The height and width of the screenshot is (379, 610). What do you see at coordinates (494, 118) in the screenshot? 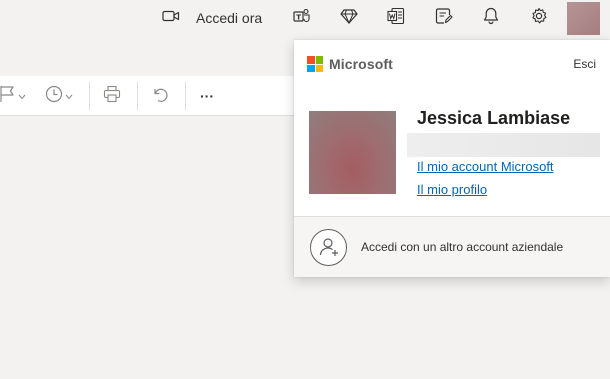
I see `user-name: Jessica Lambiase` at bounding box center [494, 118].